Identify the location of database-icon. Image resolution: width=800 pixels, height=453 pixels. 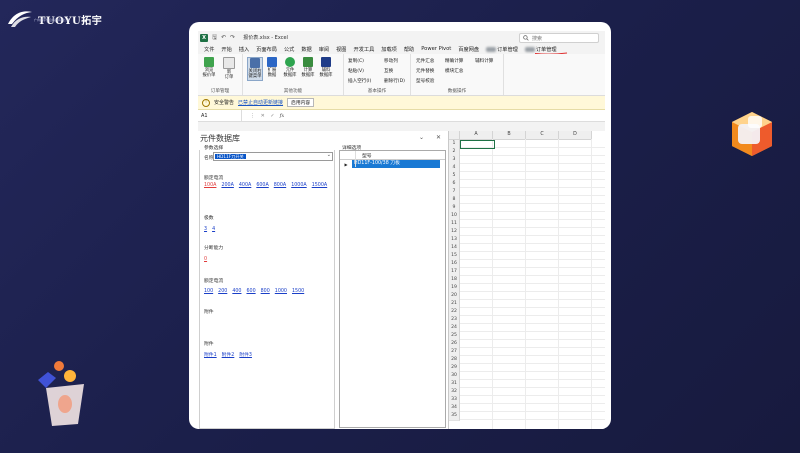
(290, 62).